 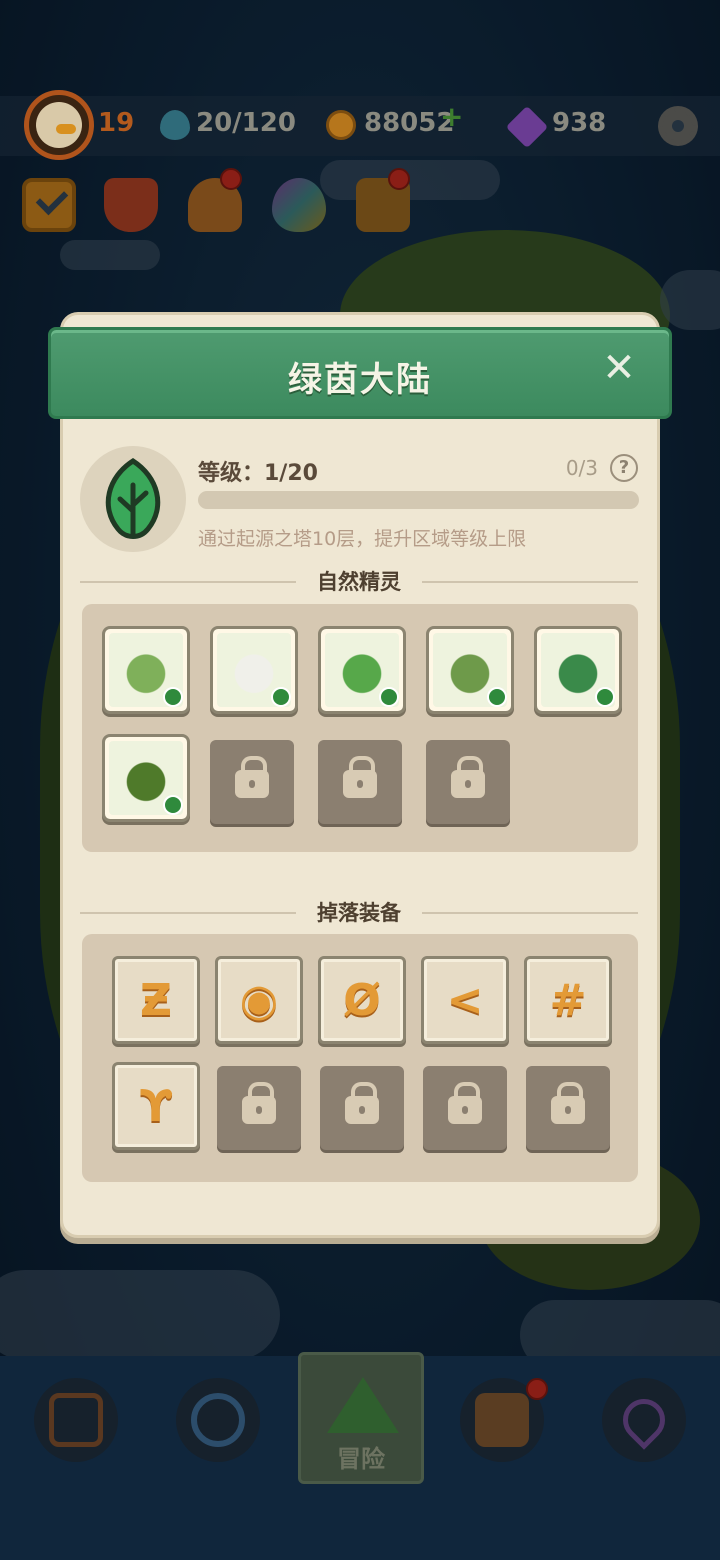 What do you see at coordinates (578, 670) in the screenshot?
I see `spirit-card-green-snake` at bounding box center [578, 670].